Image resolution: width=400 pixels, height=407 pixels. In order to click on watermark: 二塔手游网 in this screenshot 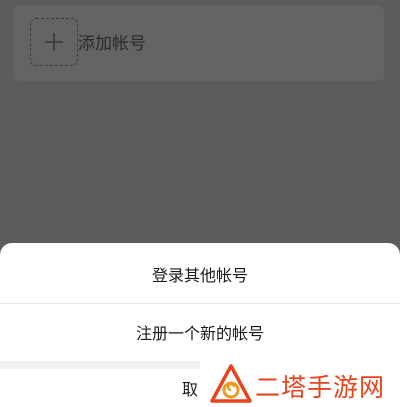, I will do `click(300, 383)`.